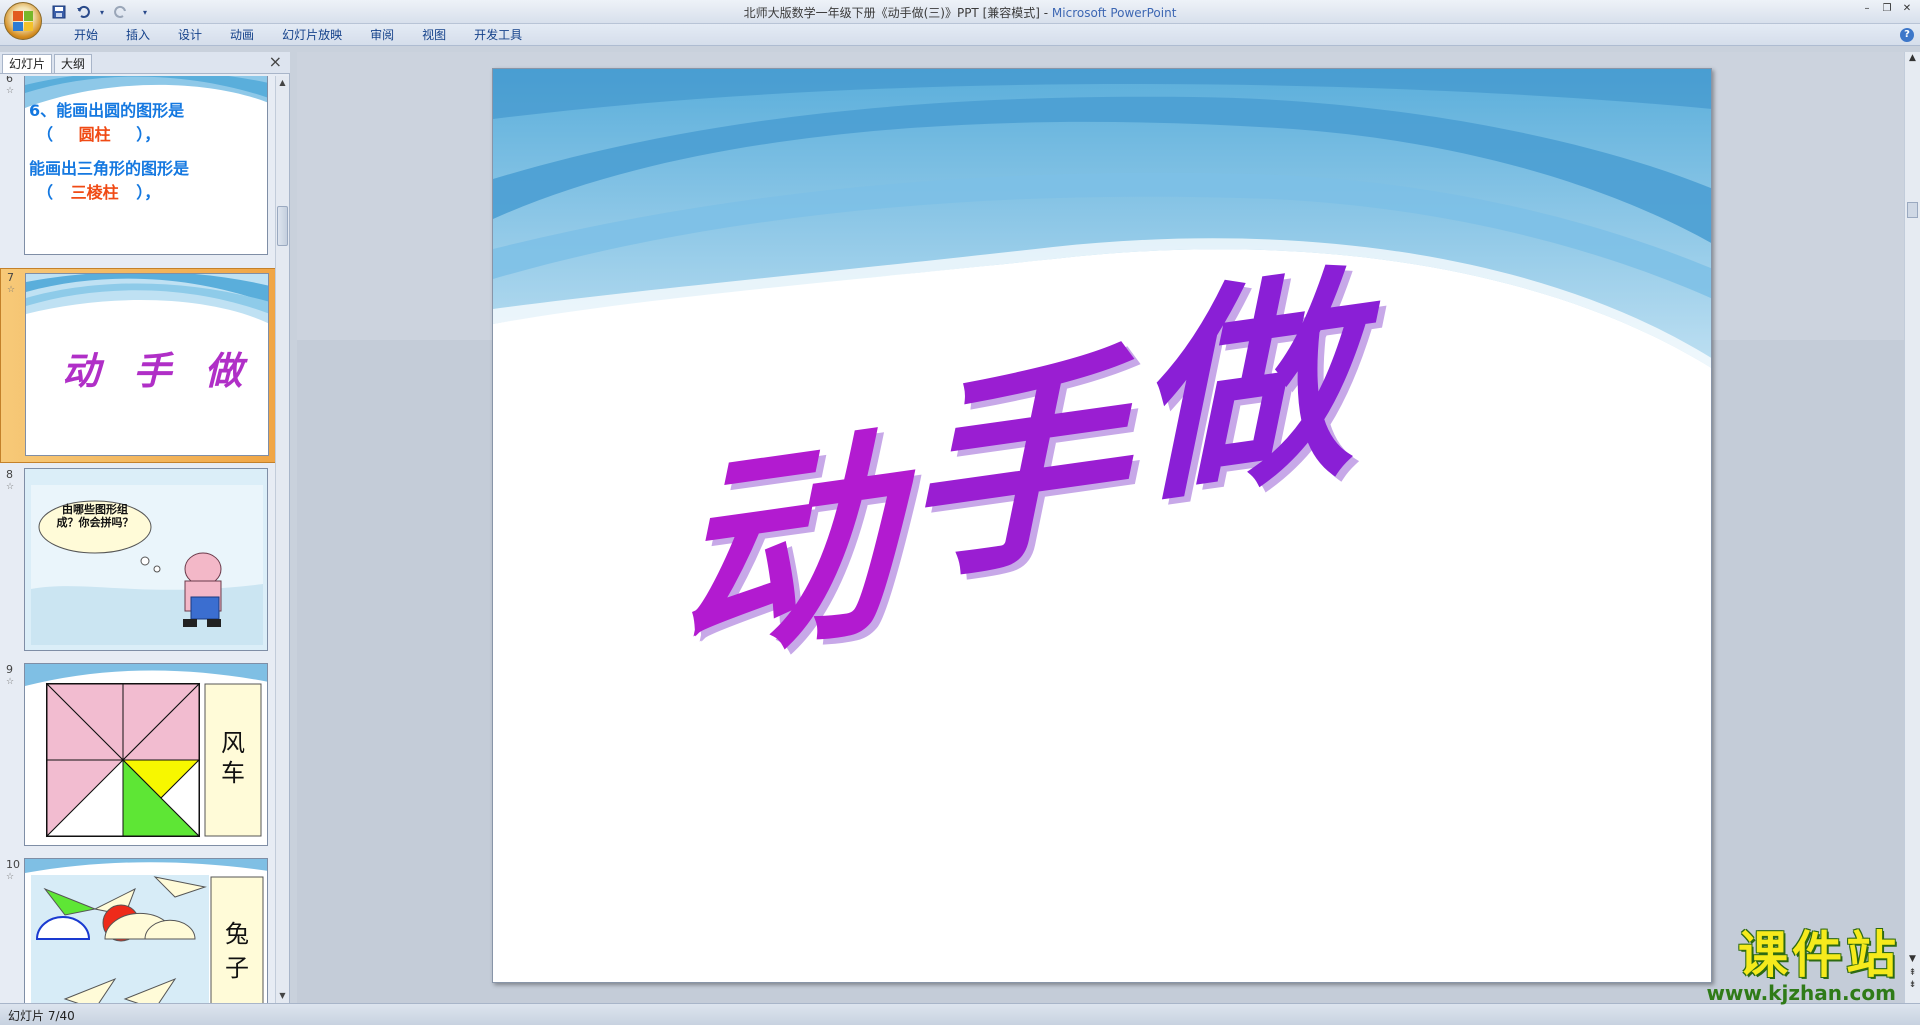 The image size is (1920, 1025). Describe the element at coordinates (312, 35) in the screenshot. I see `tab-slideshow: 幻灯片放映` at that location.